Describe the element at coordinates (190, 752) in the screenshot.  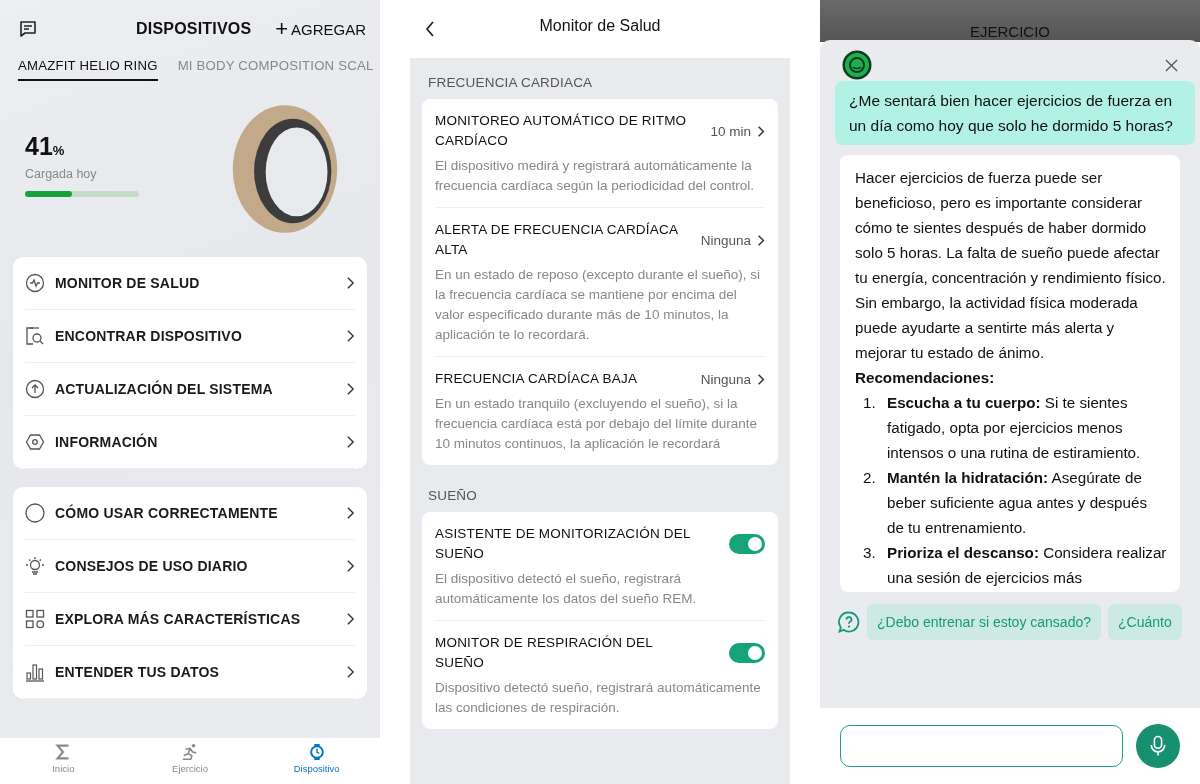
I see `runner-icon` at that location.